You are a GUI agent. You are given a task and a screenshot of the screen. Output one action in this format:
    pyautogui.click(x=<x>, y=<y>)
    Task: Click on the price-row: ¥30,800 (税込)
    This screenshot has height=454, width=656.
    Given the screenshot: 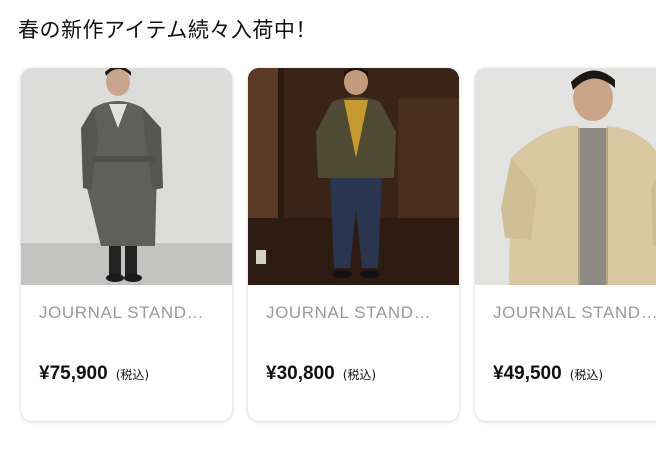 What is the action you would take?
    pyautogui.click(x=353, y=374)
    